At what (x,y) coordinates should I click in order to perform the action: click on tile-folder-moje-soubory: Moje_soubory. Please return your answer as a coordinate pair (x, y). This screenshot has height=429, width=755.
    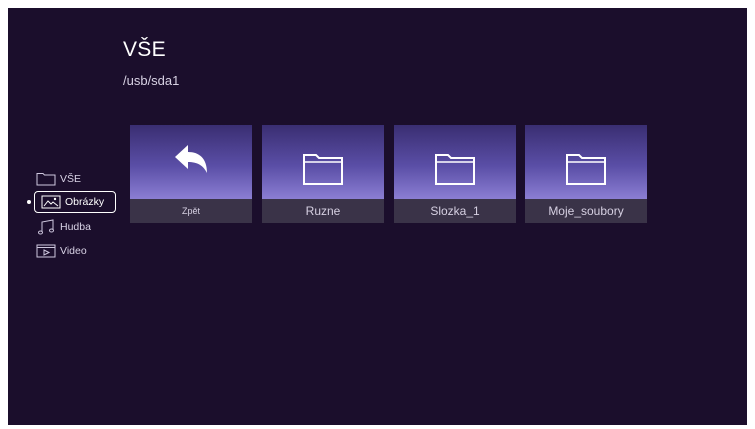
    Looking at the image, I should click on (586, 174).